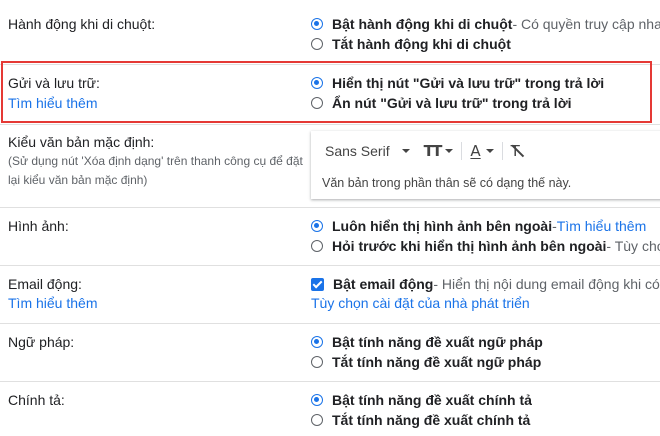  Describe the element at coordinates (81, 142) in the screenshot. I see `default-text-label: Kiểu văn bản mặc định:` at that location.